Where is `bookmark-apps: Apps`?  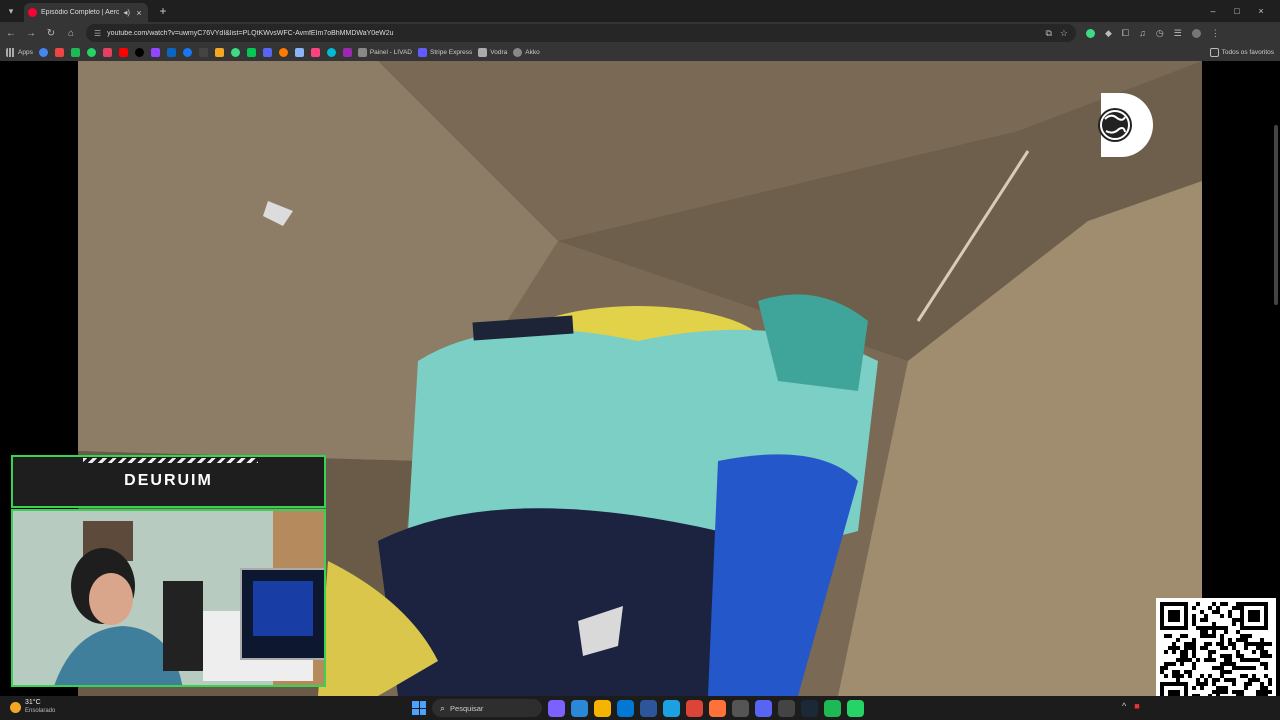 bookmark-apps: Apps is located at coordinates (19, 52).